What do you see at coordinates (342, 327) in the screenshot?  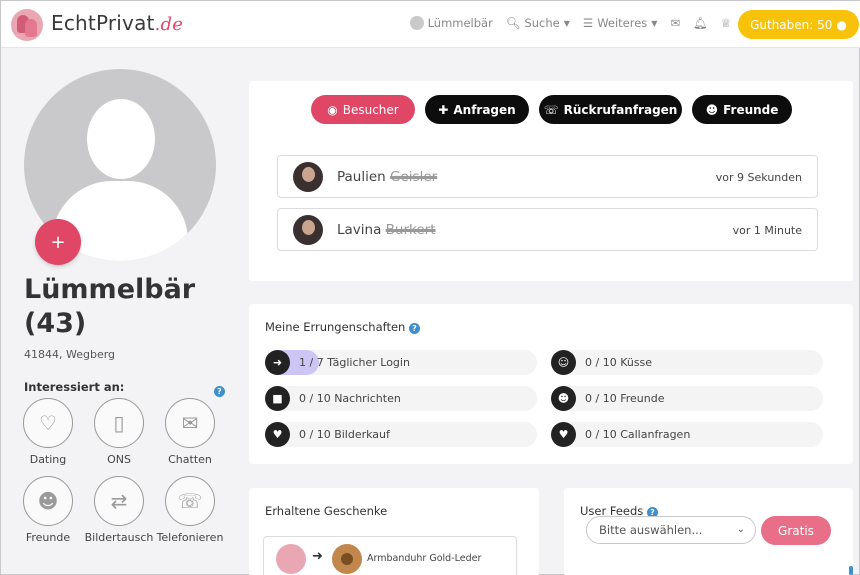 I see `achievements-title: Meine Errungenschaften ?` at bounding box center [342, 327].